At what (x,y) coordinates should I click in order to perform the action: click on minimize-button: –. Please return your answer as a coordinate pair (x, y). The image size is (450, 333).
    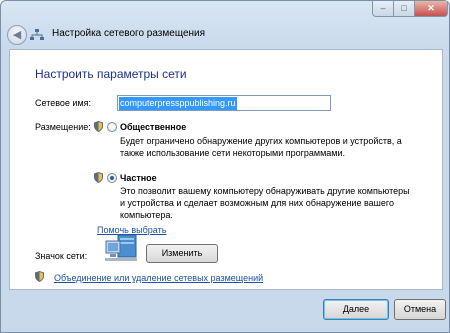
    Looking at the image, I should click on (383, 9).